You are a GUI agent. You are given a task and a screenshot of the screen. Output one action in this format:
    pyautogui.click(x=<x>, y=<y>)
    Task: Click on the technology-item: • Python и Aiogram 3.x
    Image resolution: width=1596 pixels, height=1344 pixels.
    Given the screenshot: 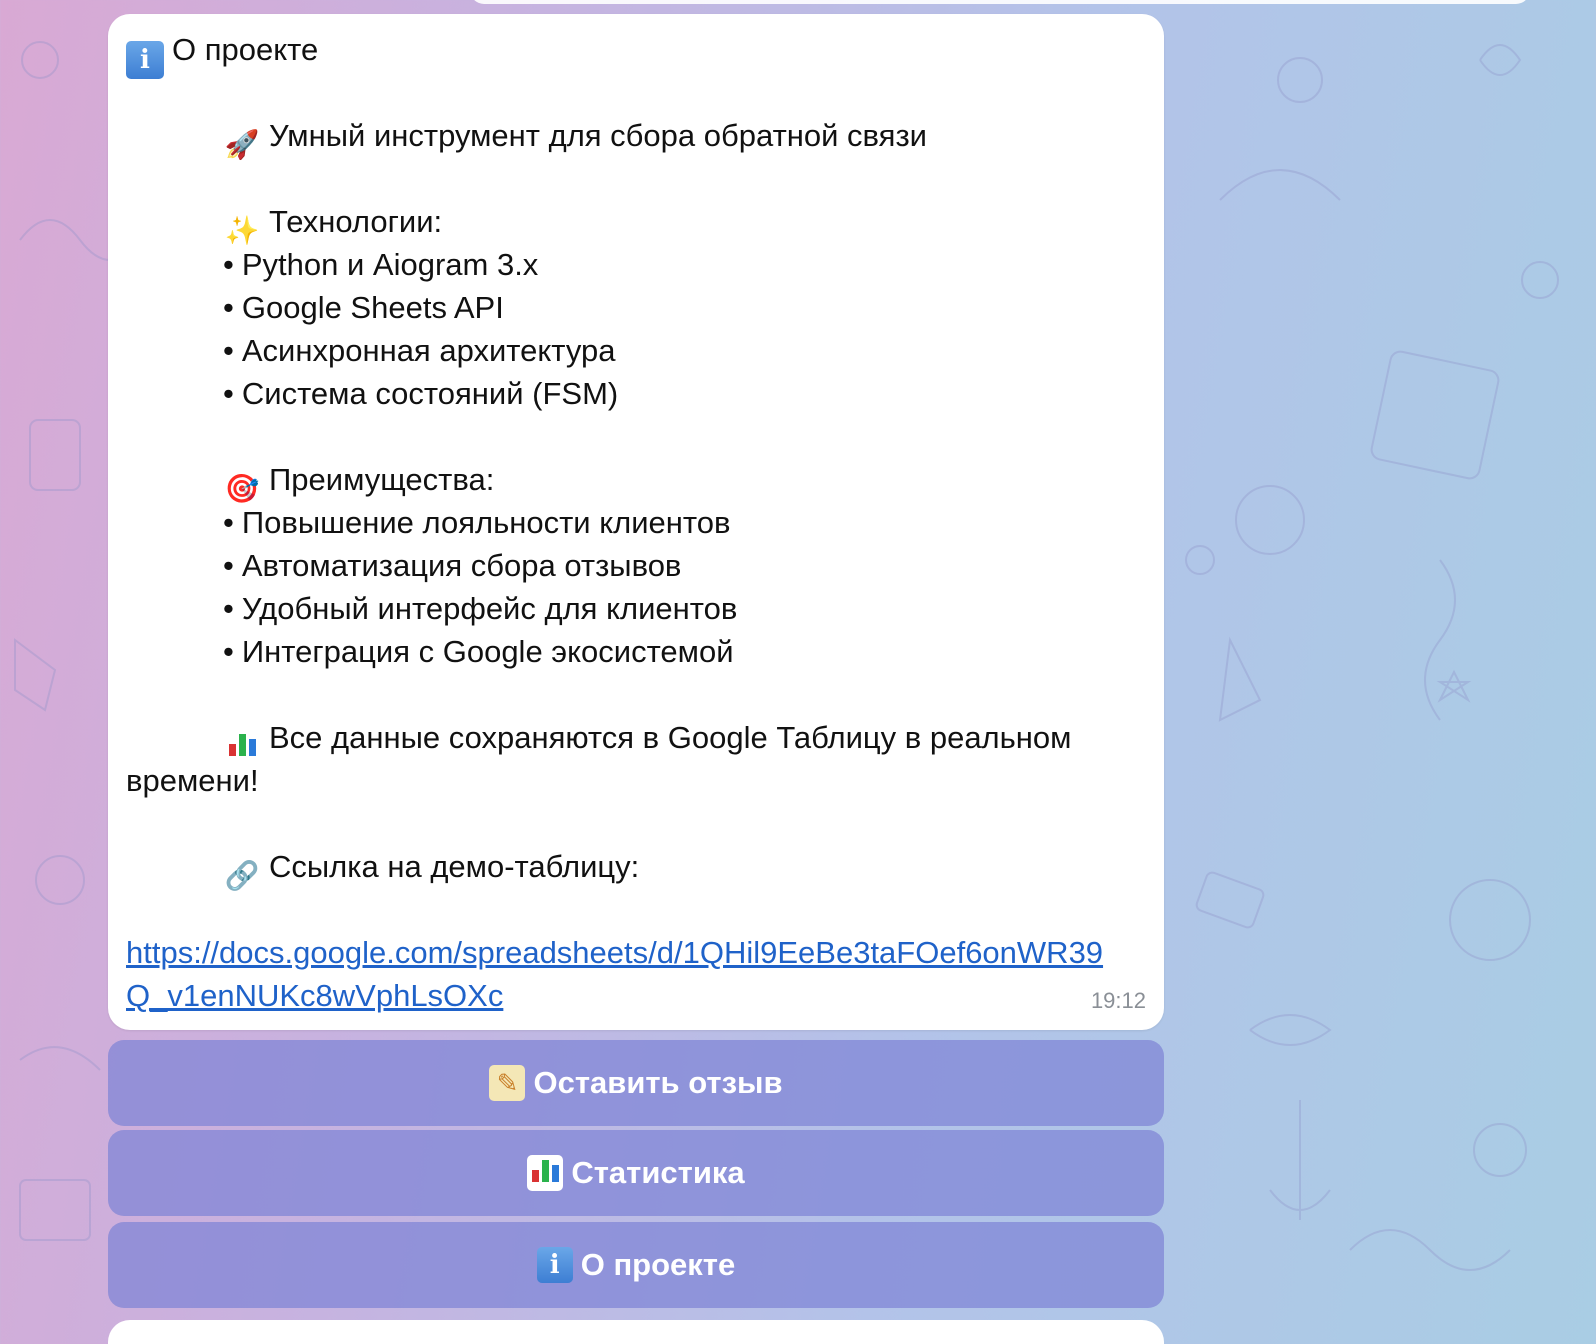 What is the action you would take?
    pyautogui.click(x=381, y=264)
    